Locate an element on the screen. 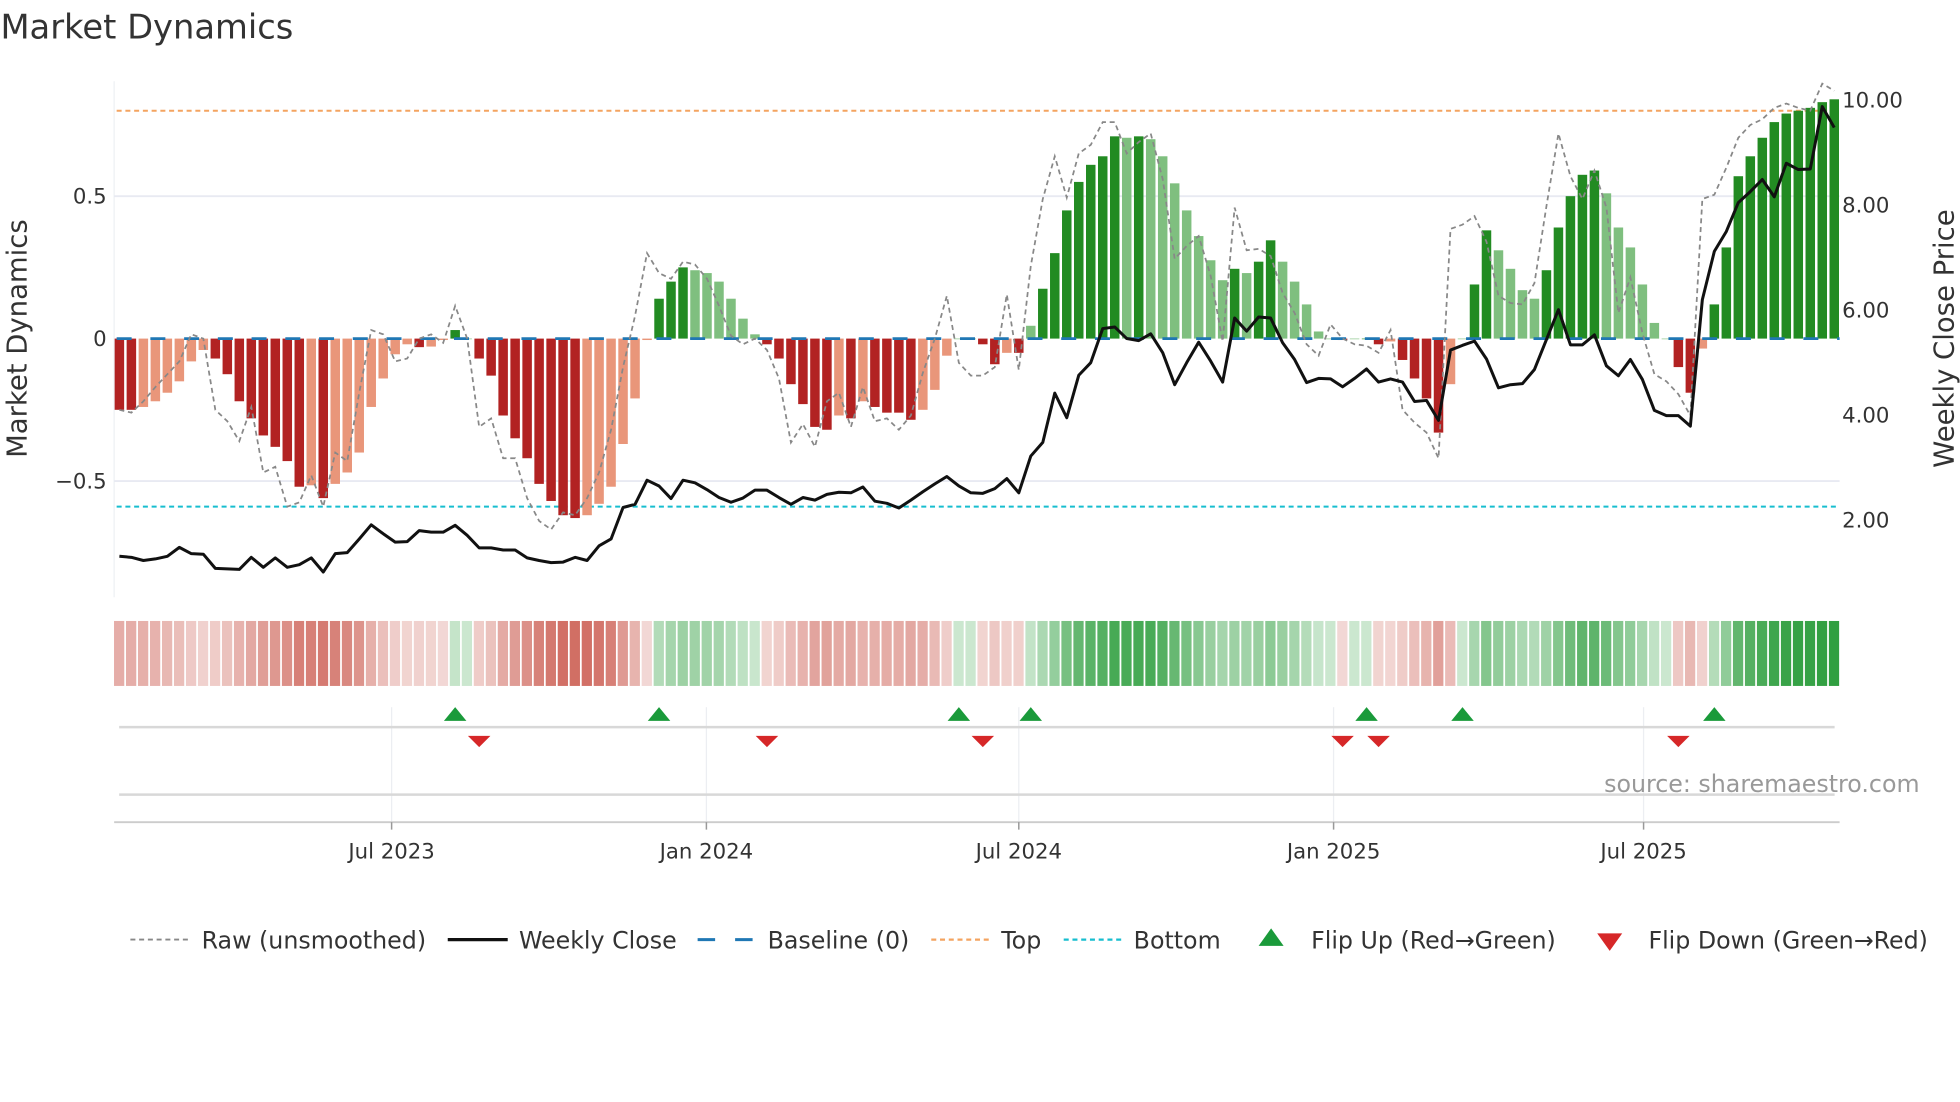  x-tick-label: Jan 2024 is located at coordinates (706, 851).